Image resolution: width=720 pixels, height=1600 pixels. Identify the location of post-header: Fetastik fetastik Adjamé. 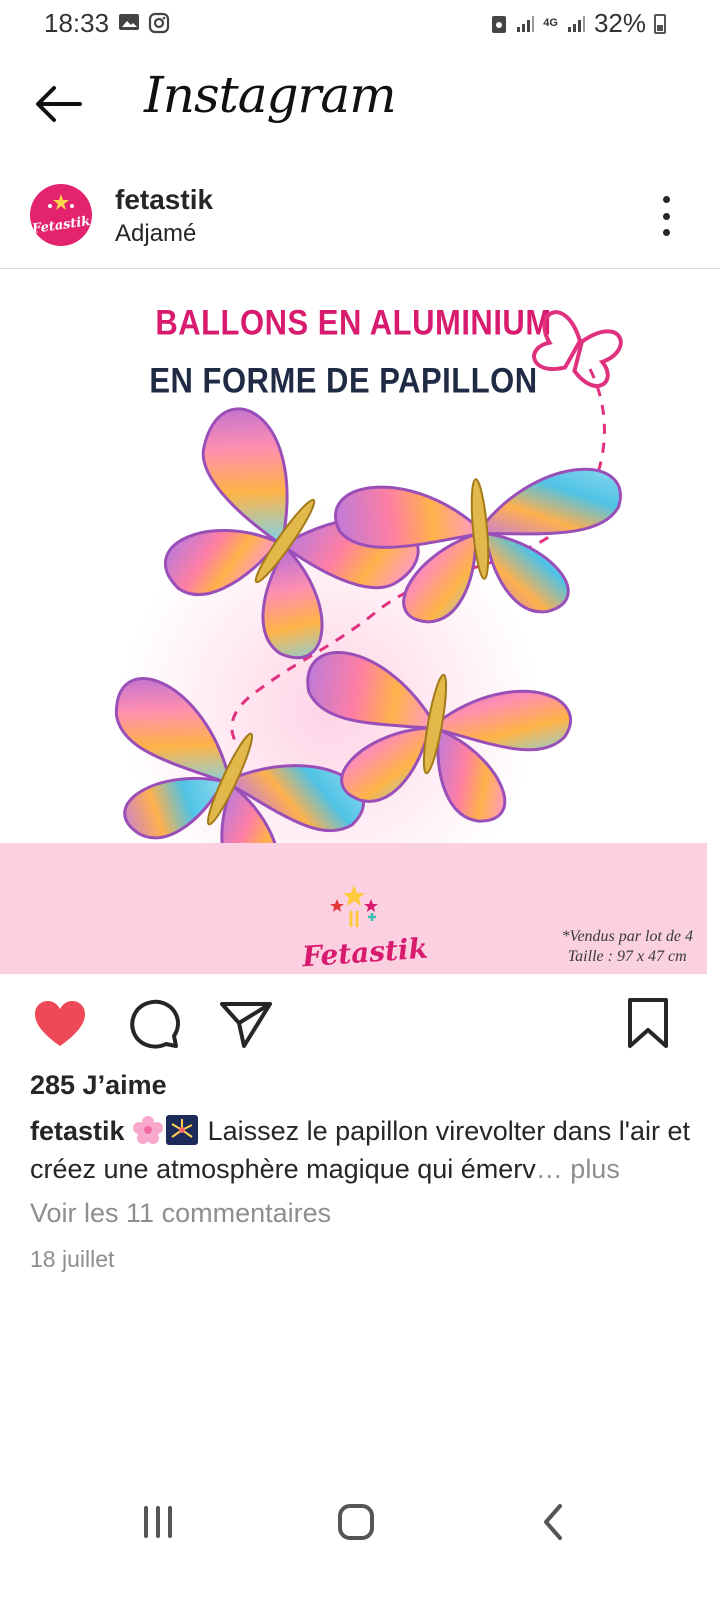
(360, 220).